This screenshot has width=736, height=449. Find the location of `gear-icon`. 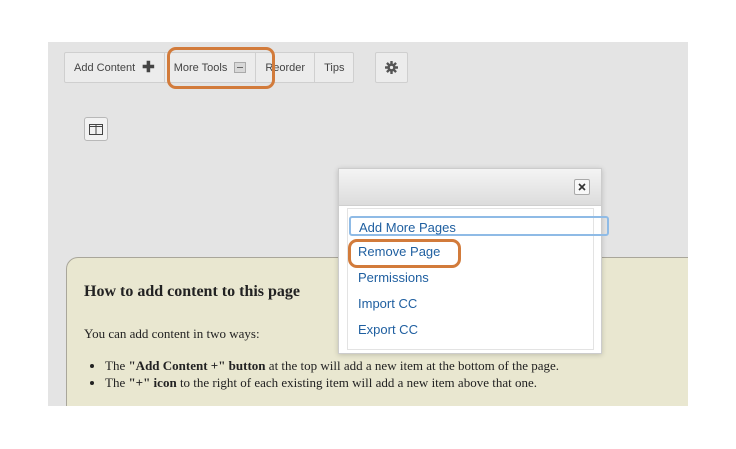

gear-icon is located at coordinates (392, 67).